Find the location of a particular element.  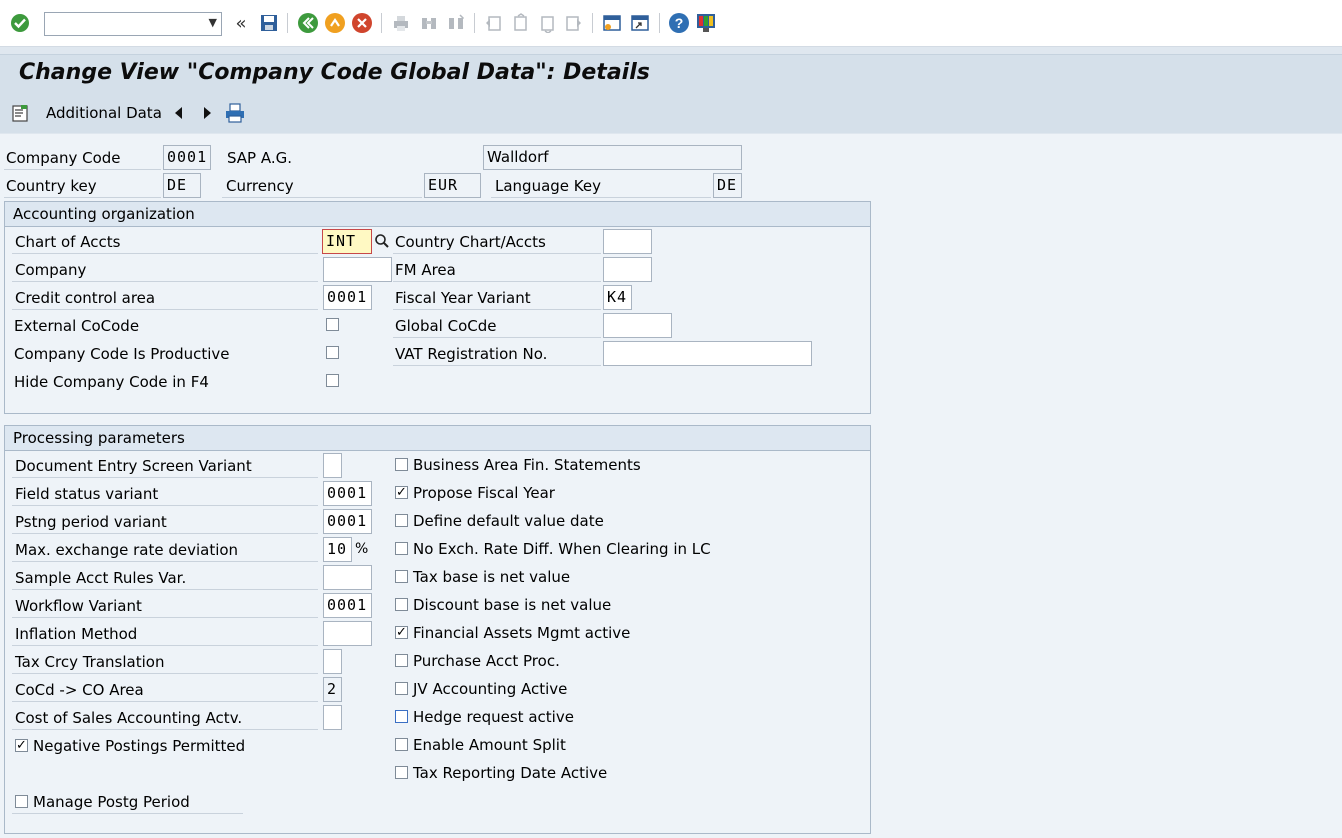

option-label: JV Accounting Active is located at coordinates (490, 689).